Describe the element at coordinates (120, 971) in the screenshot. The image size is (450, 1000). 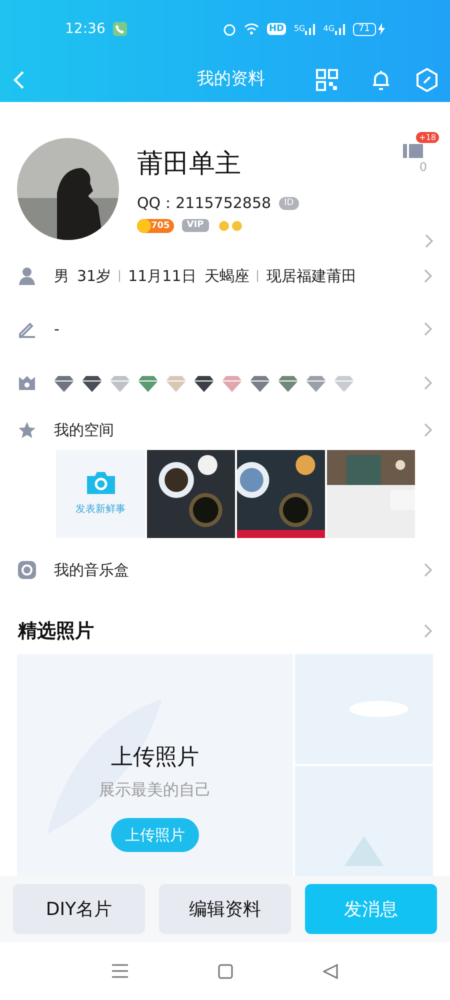
I see `menu-icon` at that location.